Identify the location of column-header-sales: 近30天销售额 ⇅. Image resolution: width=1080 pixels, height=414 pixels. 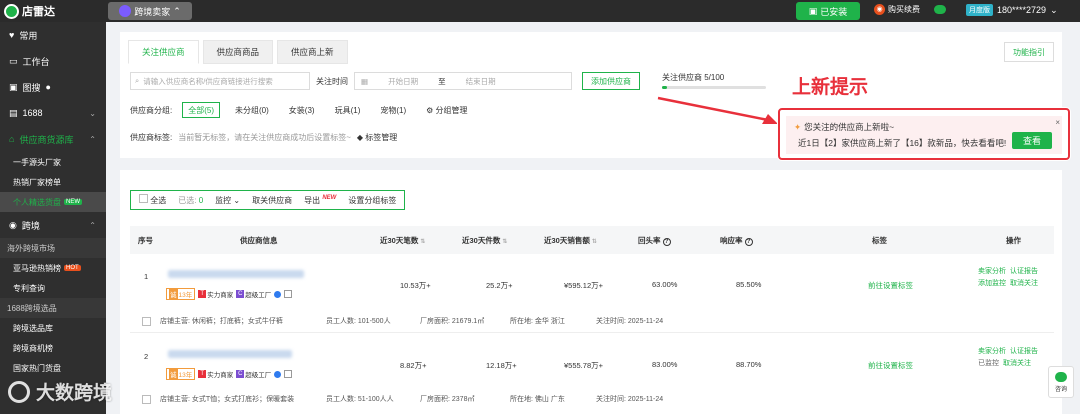
(570, 240).